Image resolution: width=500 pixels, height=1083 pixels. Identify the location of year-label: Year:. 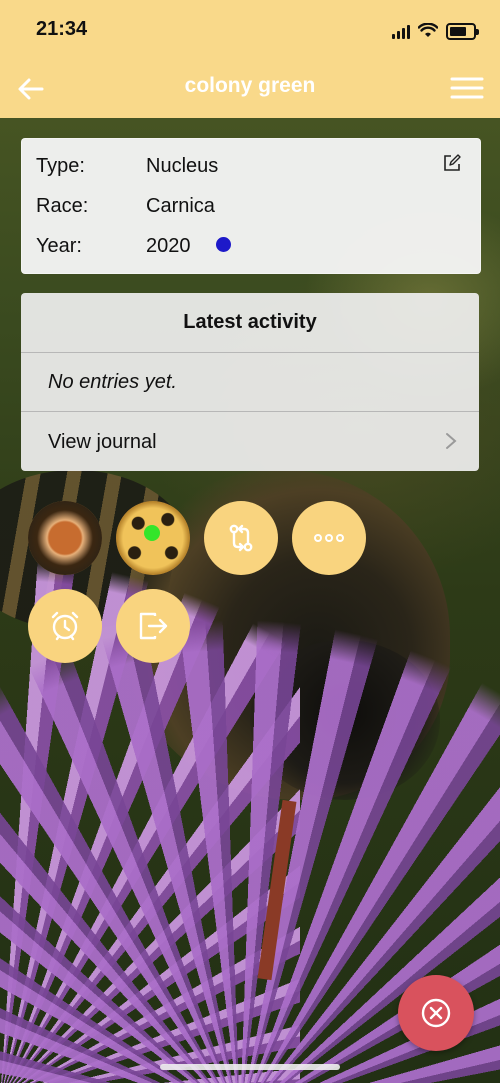
(59, 246).